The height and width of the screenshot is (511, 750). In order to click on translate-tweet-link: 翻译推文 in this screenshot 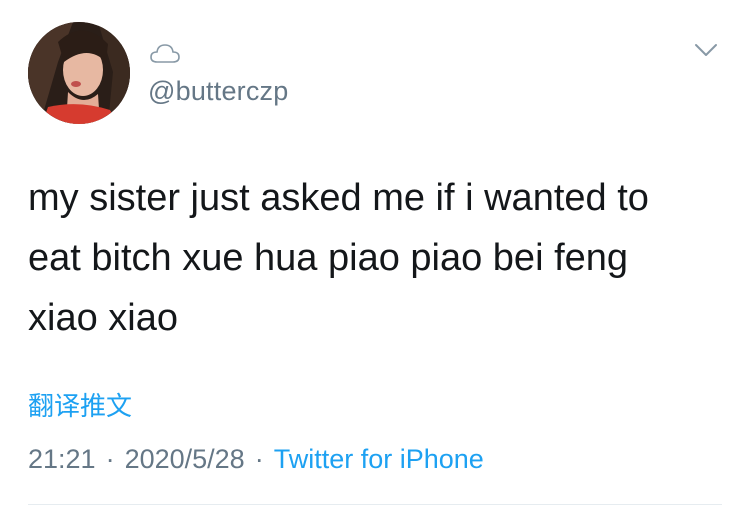, I will do `click(80, 404)`.